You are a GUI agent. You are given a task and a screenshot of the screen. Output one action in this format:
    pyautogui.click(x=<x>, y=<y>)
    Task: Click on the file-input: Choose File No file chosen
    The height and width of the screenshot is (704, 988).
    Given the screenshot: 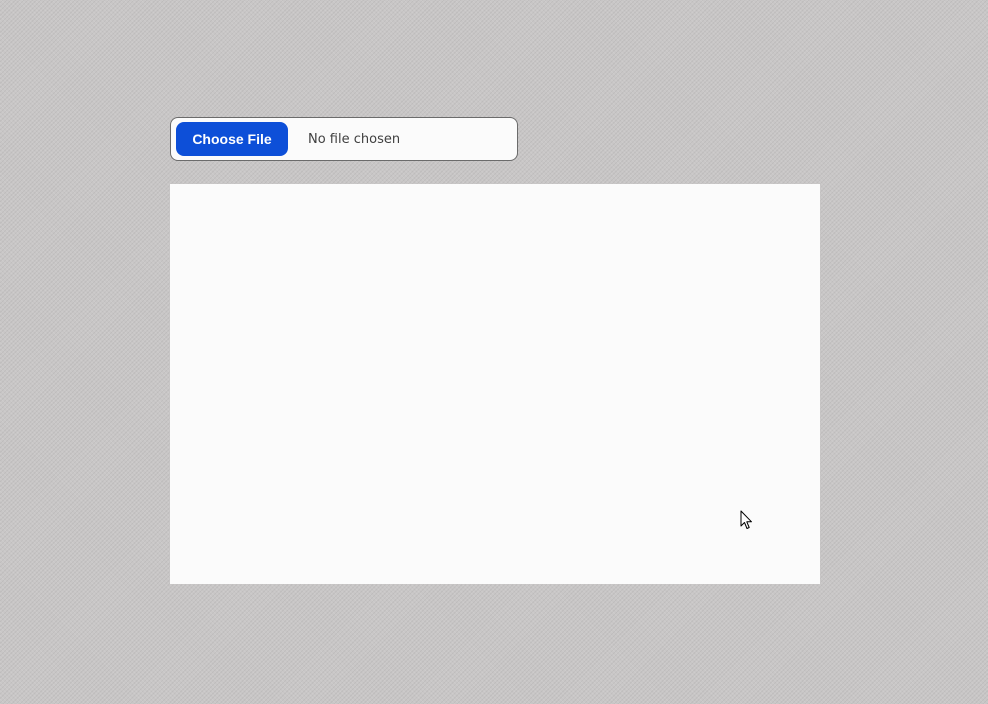 What is the action you would take?
    pyautogui.click(x=344, y=139)
    